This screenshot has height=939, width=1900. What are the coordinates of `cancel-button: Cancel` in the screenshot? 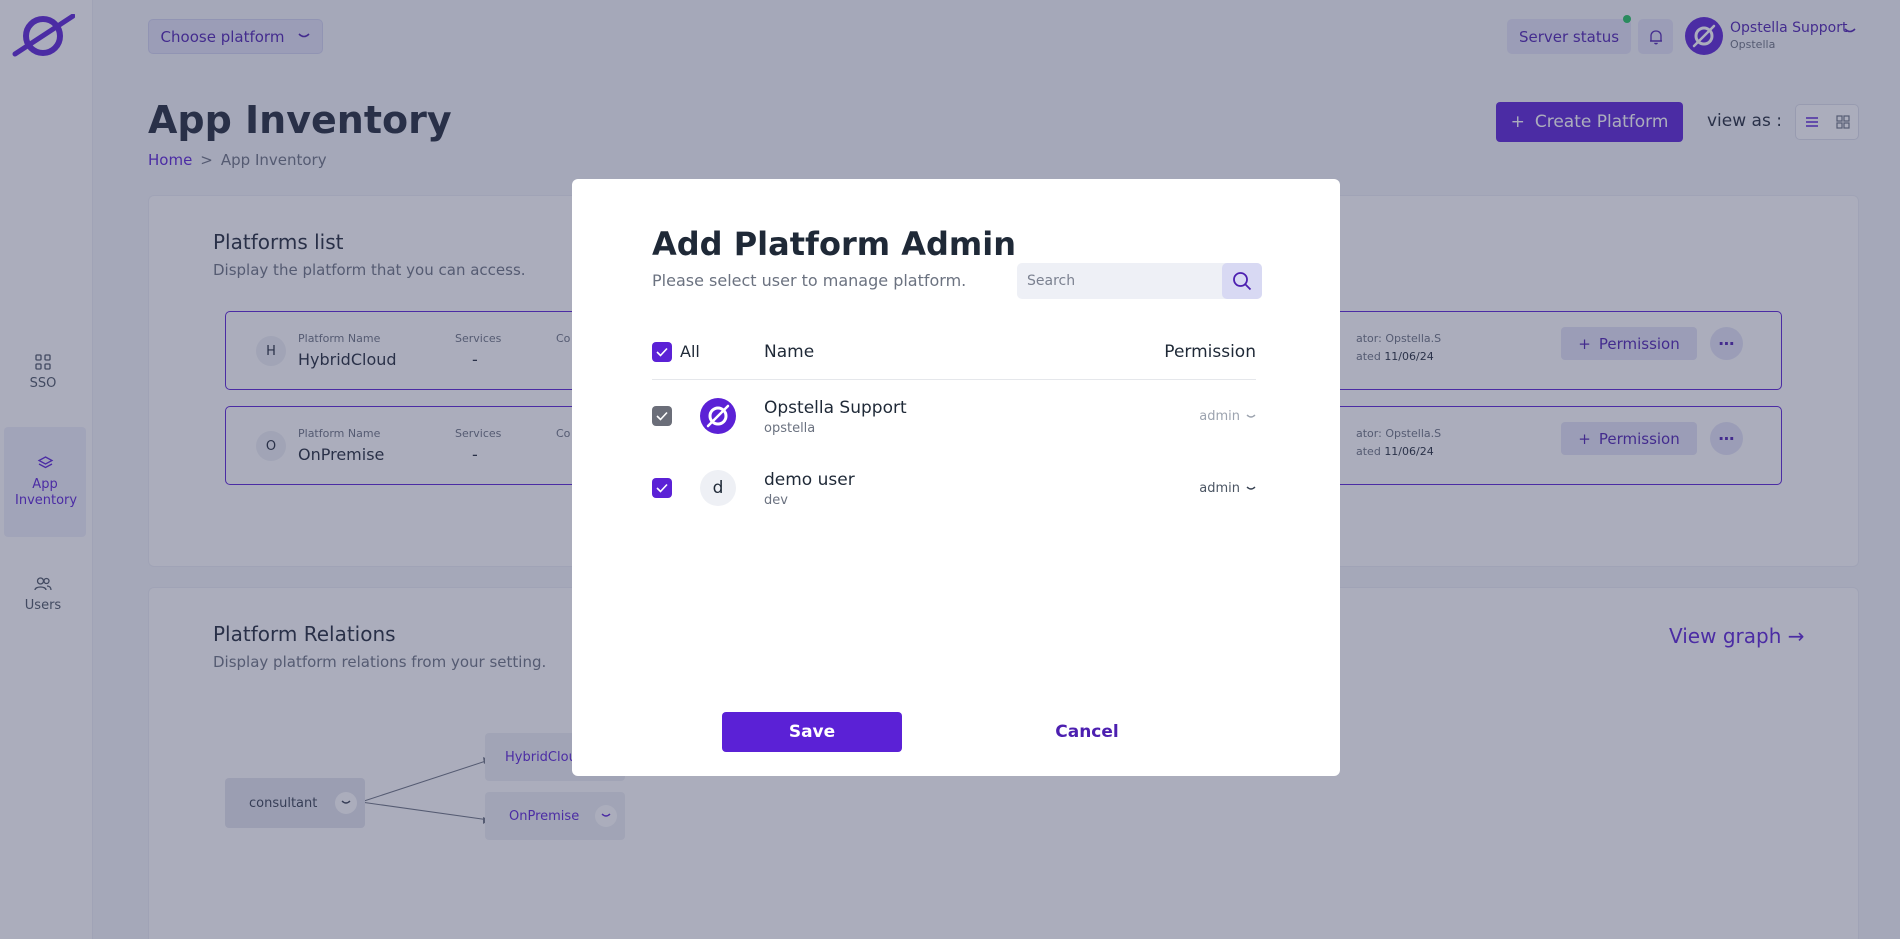 It's located at (1087, 732).